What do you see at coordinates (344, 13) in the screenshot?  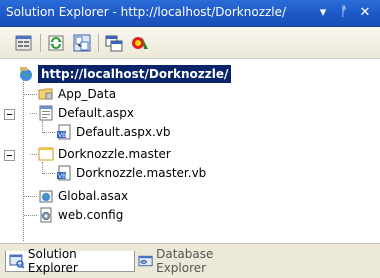 I see `auto-hide-pin-button: ᚡ` at bounding box center [344, 13].